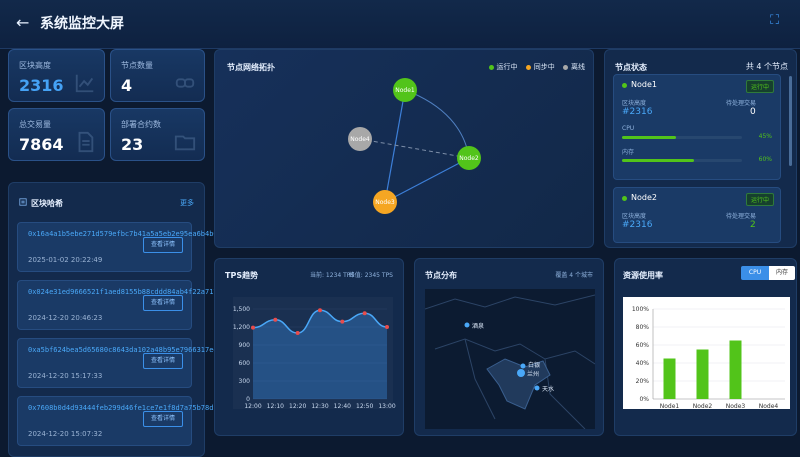  What do you see at coordinates (245, 381) in the screenshot?
I see `y-tick-label: 300` at bounding box center [245, 381].